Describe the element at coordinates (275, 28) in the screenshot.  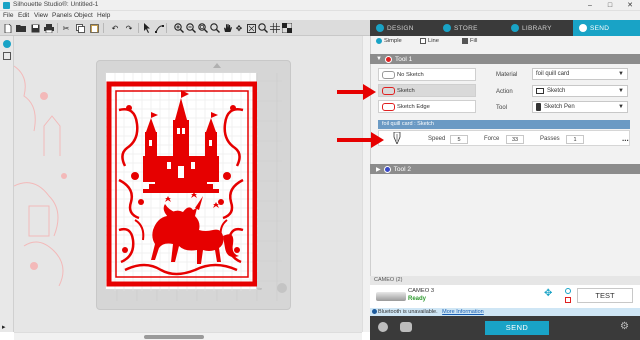
I see `grid-icon` at that location.